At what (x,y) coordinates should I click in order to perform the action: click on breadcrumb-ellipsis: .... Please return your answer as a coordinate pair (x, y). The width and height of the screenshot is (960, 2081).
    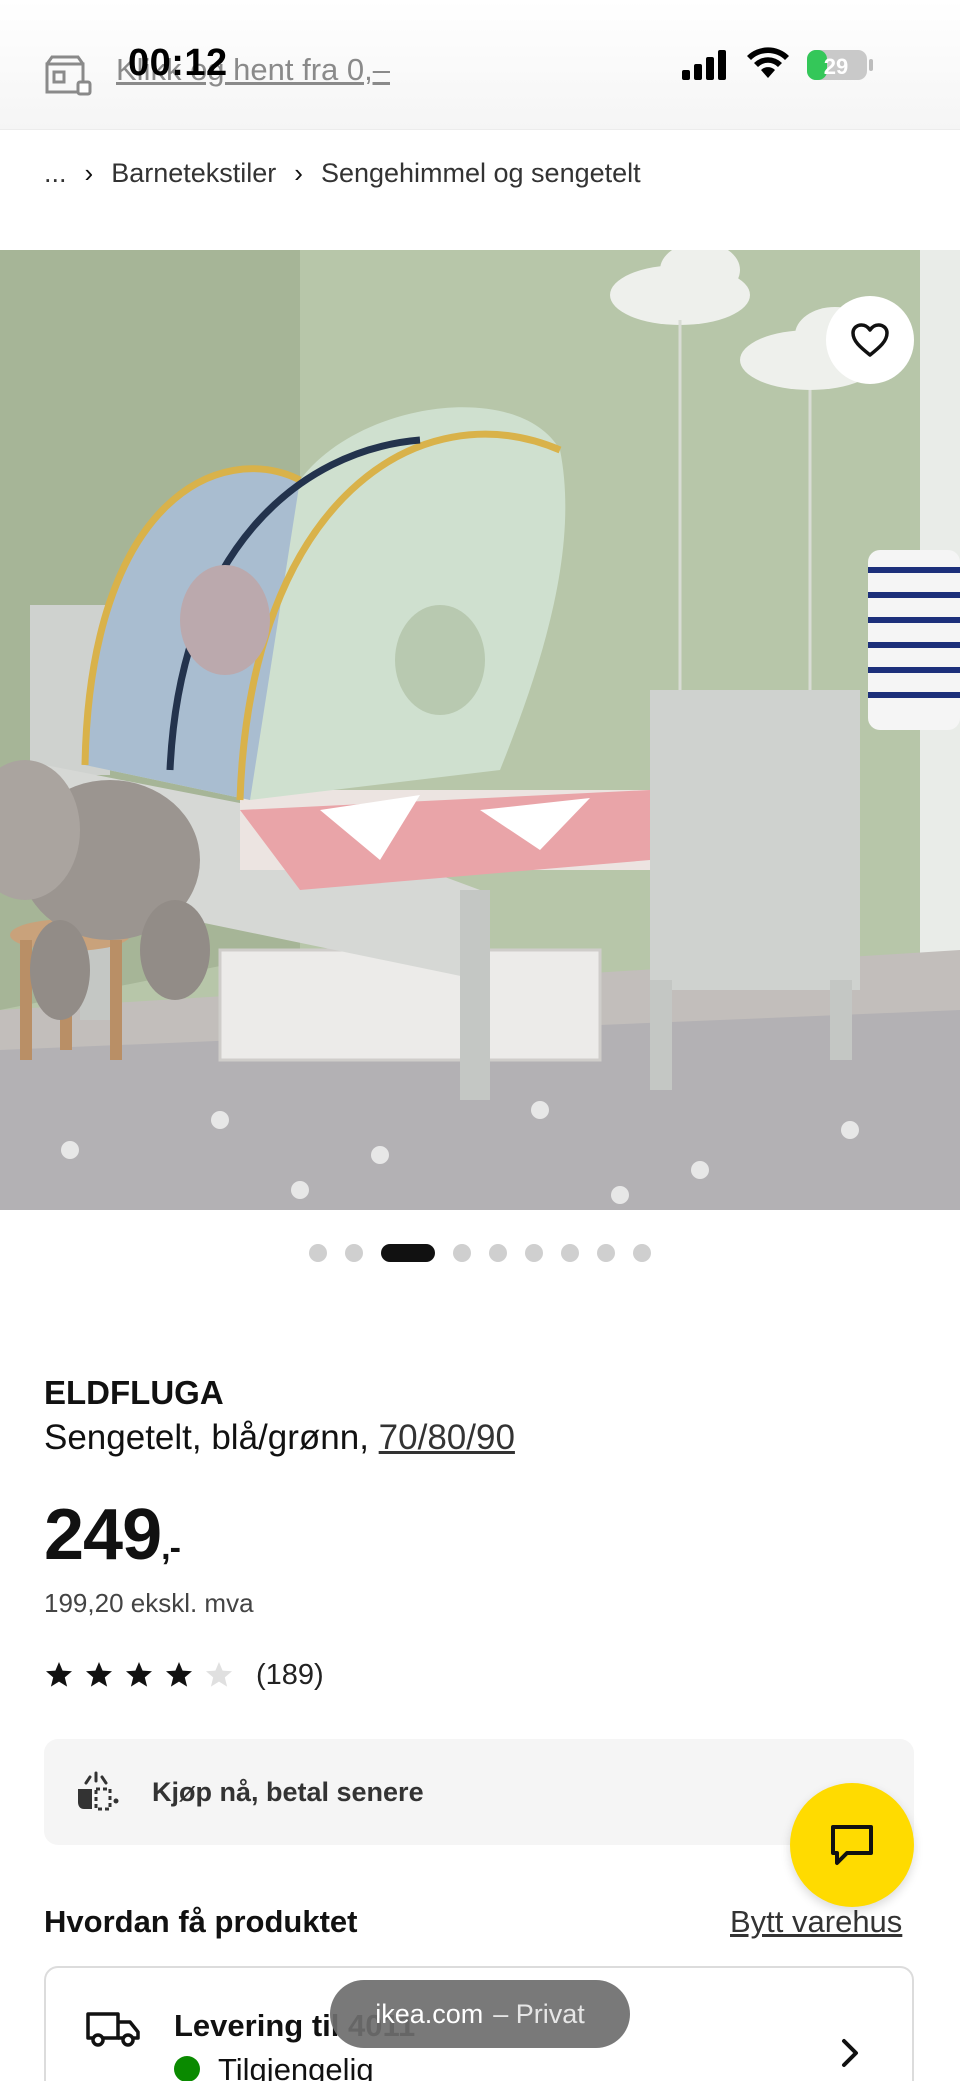
    Looking at the image, I should click on (55, 173).